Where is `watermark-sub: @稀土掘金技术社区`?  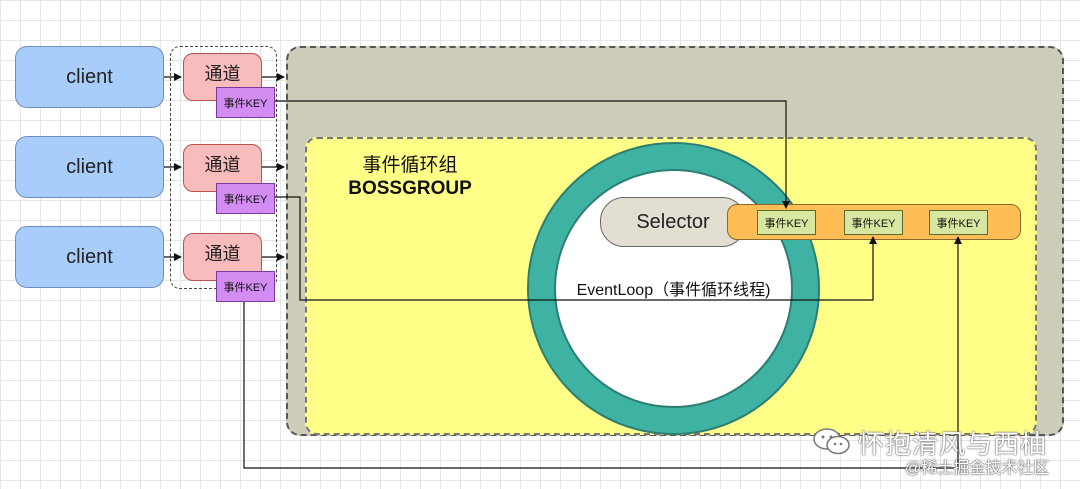 watermark-sub: @稀土掘金技术社区 is located at coordinates (977, 468).